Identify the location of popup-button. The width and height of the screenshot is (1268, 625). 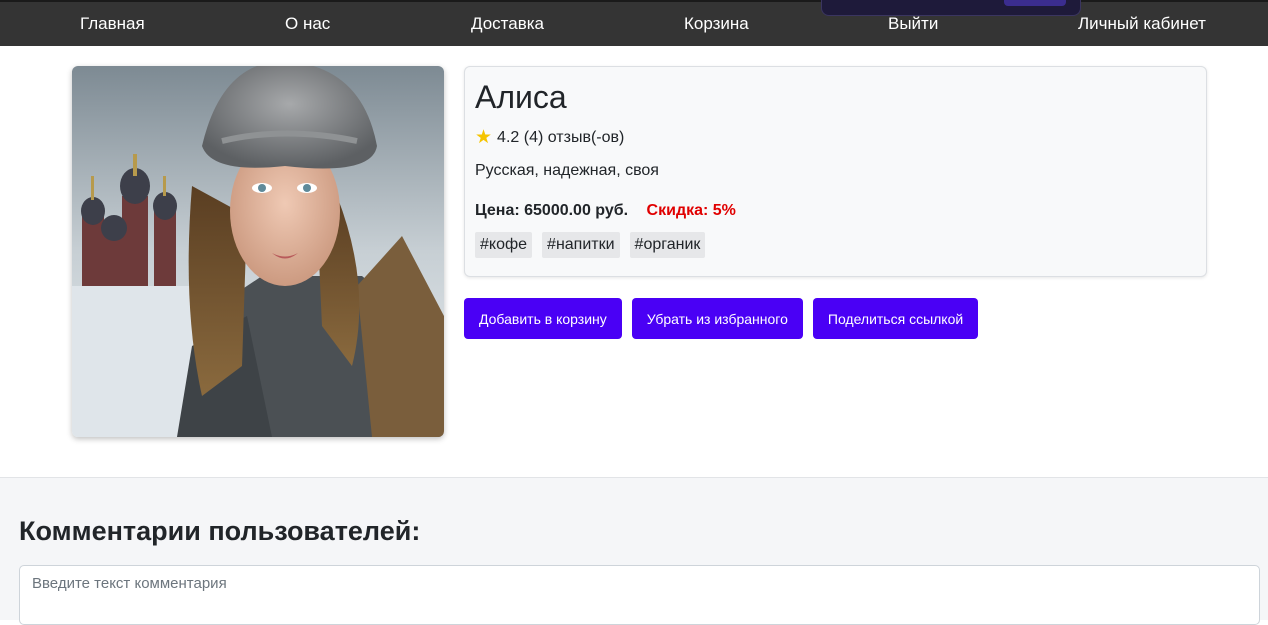
(1035, 3).